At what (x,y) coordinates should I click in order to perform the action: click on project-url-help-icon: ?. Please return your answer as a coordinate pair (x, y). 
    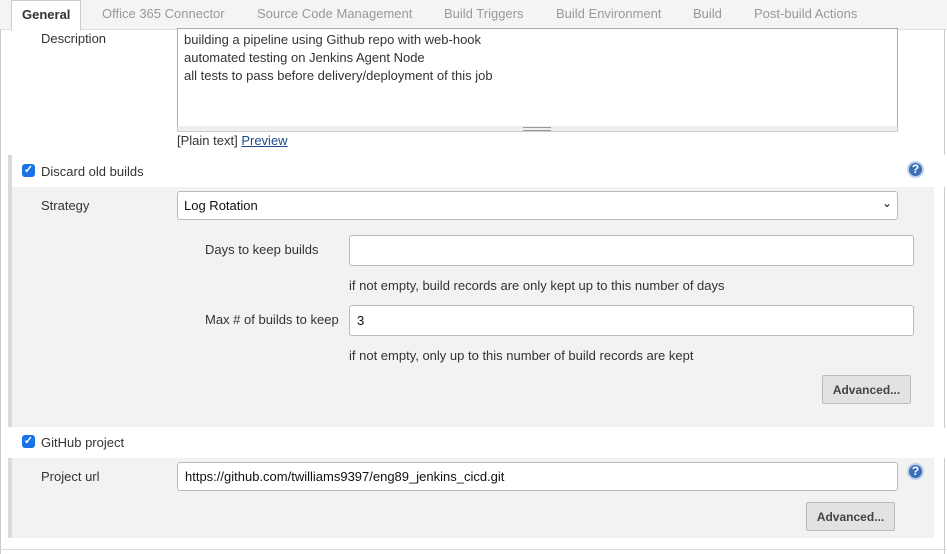
    Looking at the image, I should click on (915, 471).